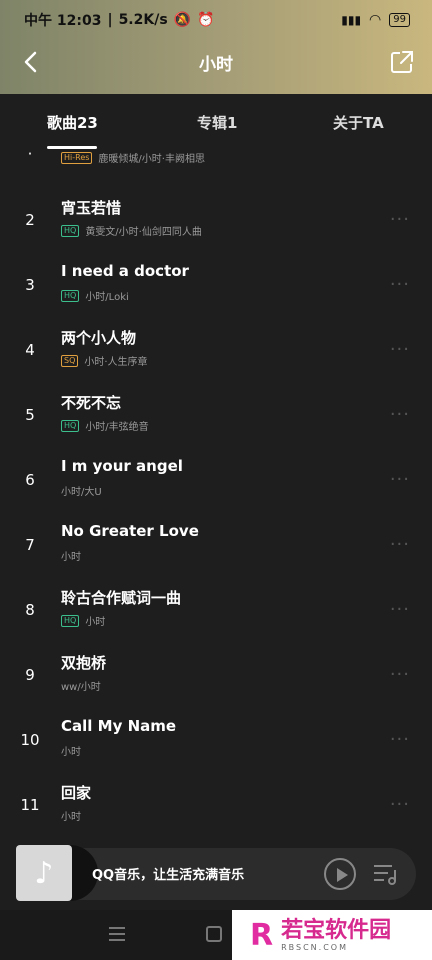 The height and width of the screenshot is (960, 432). What do you see at coordinates (30, 154) in the screenshot?
I see `track-number: ·` at bounding box center [30, 154].